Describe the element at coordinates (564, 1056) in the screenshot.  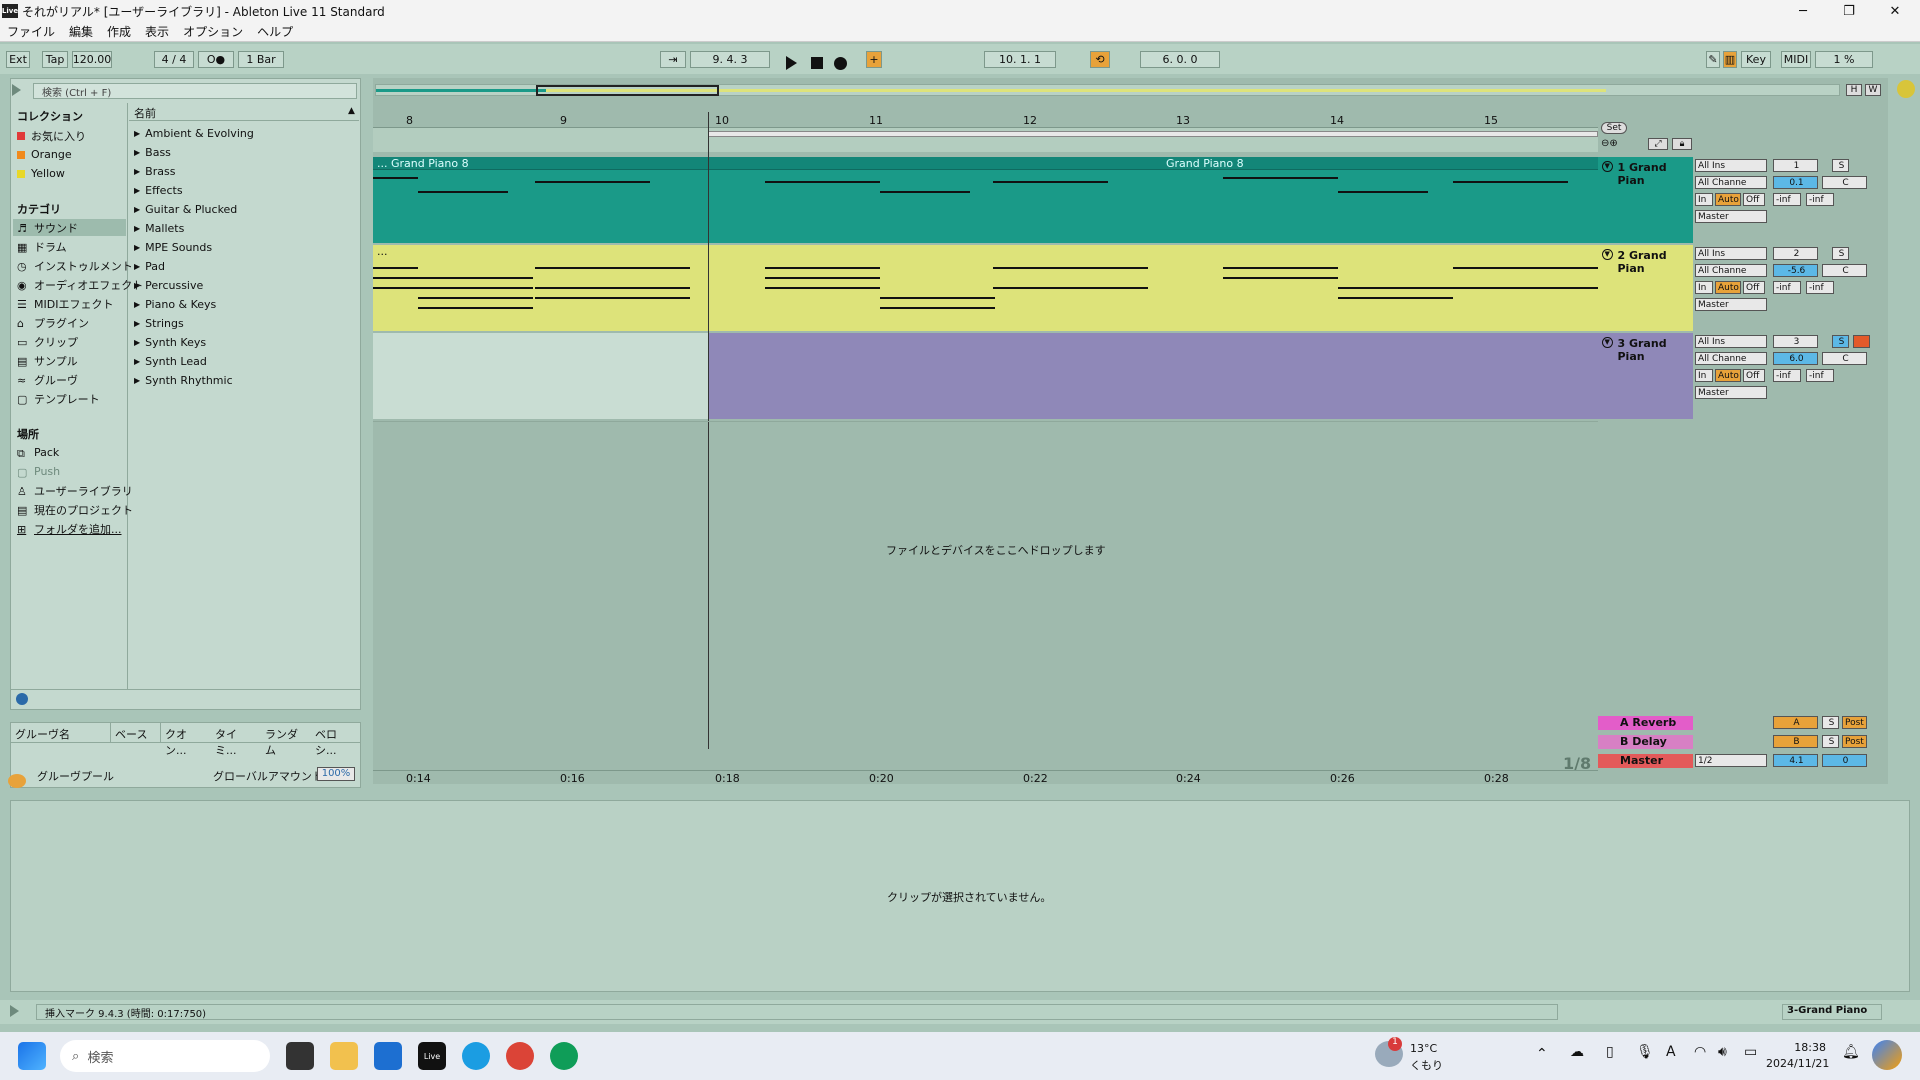
I see `chrome-beta-icon` at that location.